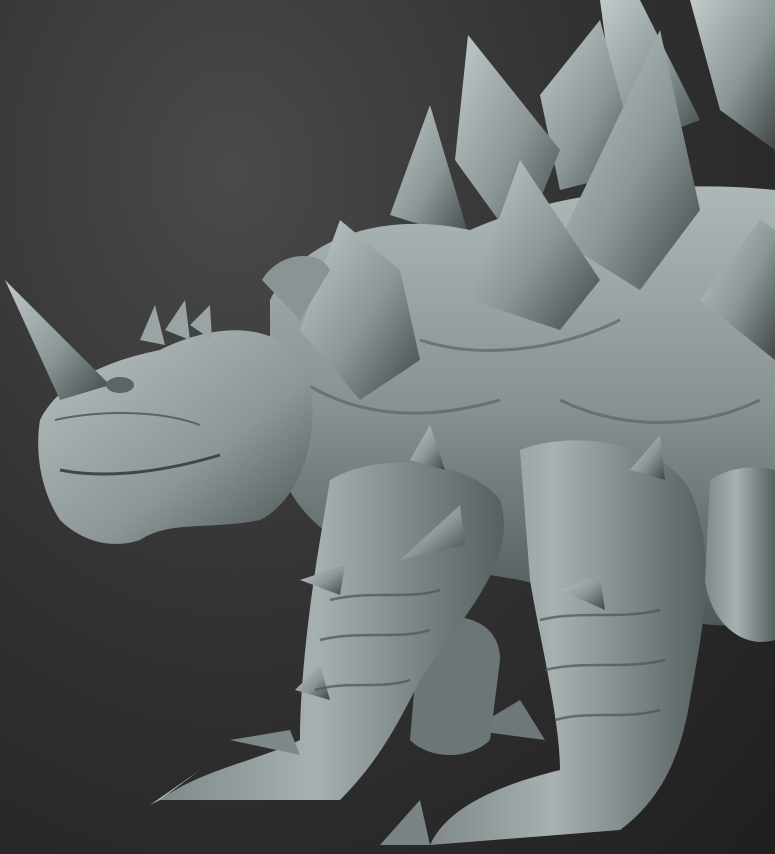  Describe the element at coordinates (159, 412) in the screenshot. I see `head` at that location.